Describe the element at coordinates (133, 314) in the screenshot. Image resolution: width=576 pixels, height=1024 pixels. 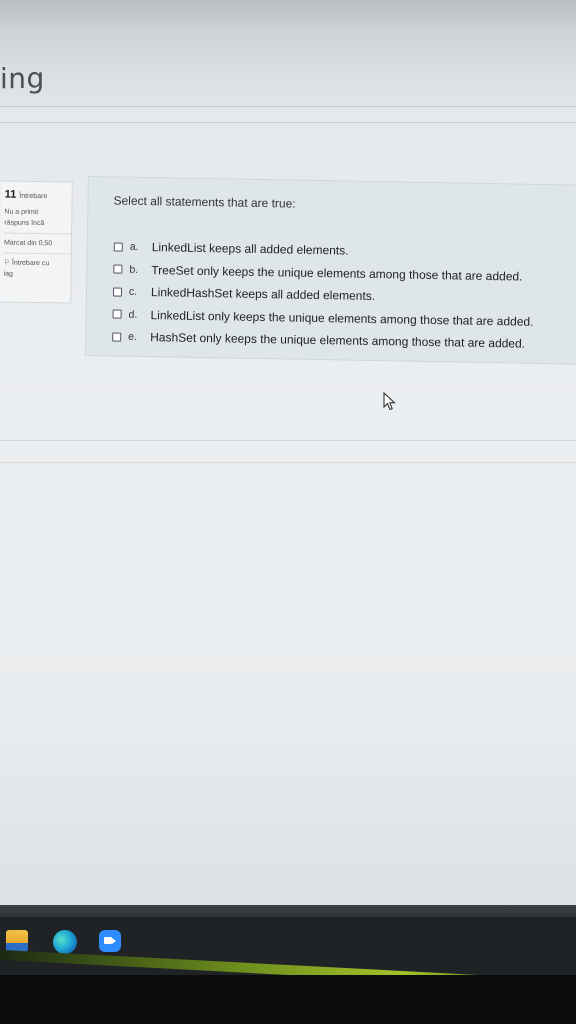
I see `option-d-letter: d.` at that location.